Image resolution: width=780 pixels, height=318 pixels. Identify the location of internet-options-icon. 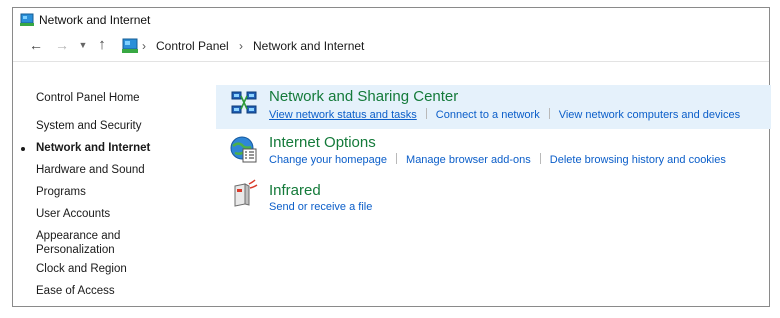
(243, 149).